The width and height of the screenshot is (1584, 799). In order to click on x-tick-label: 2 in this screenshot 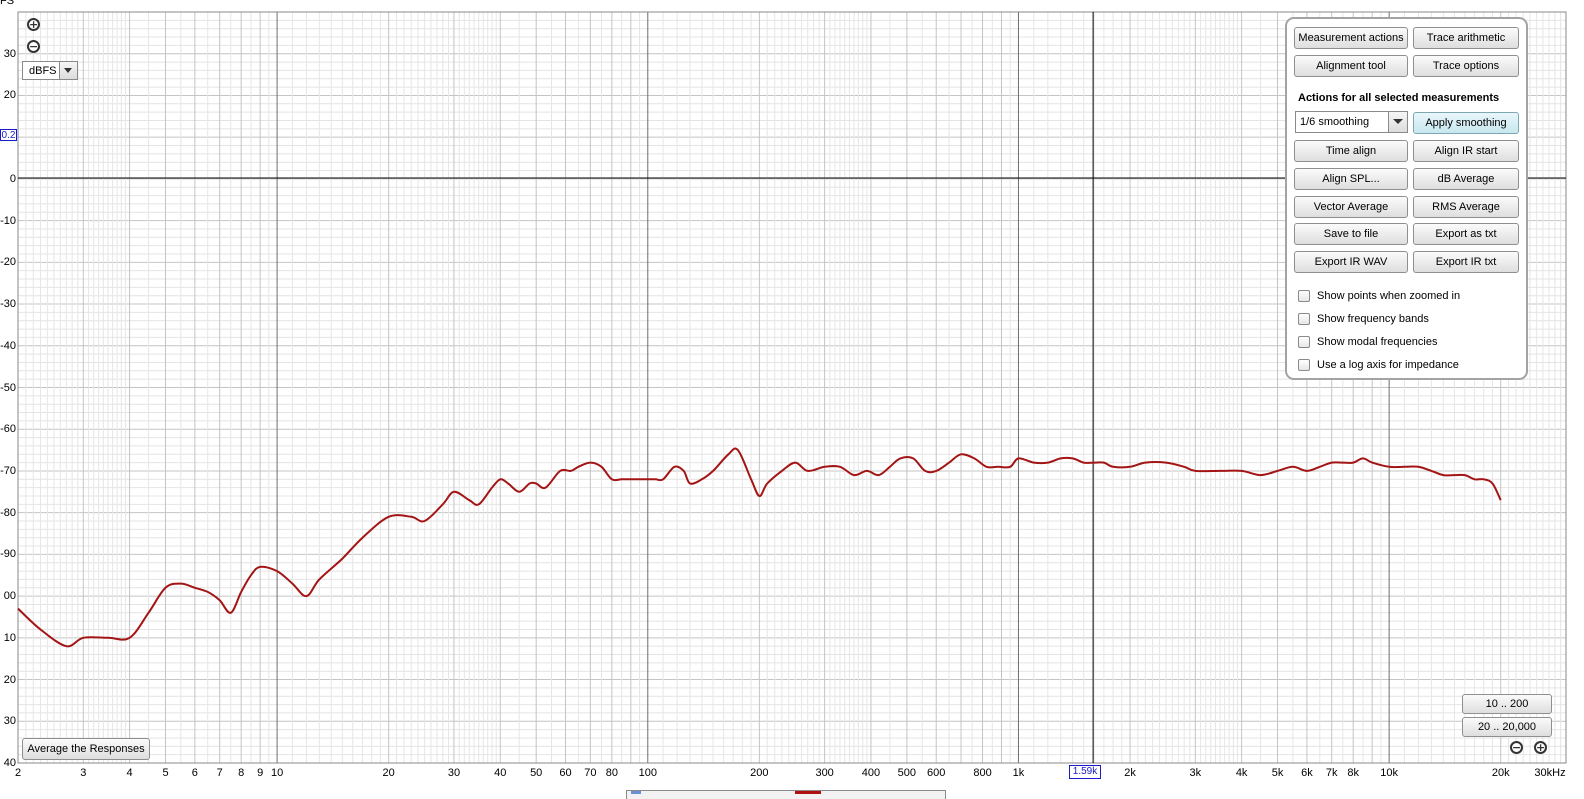, I will do `click(18, 773)`.